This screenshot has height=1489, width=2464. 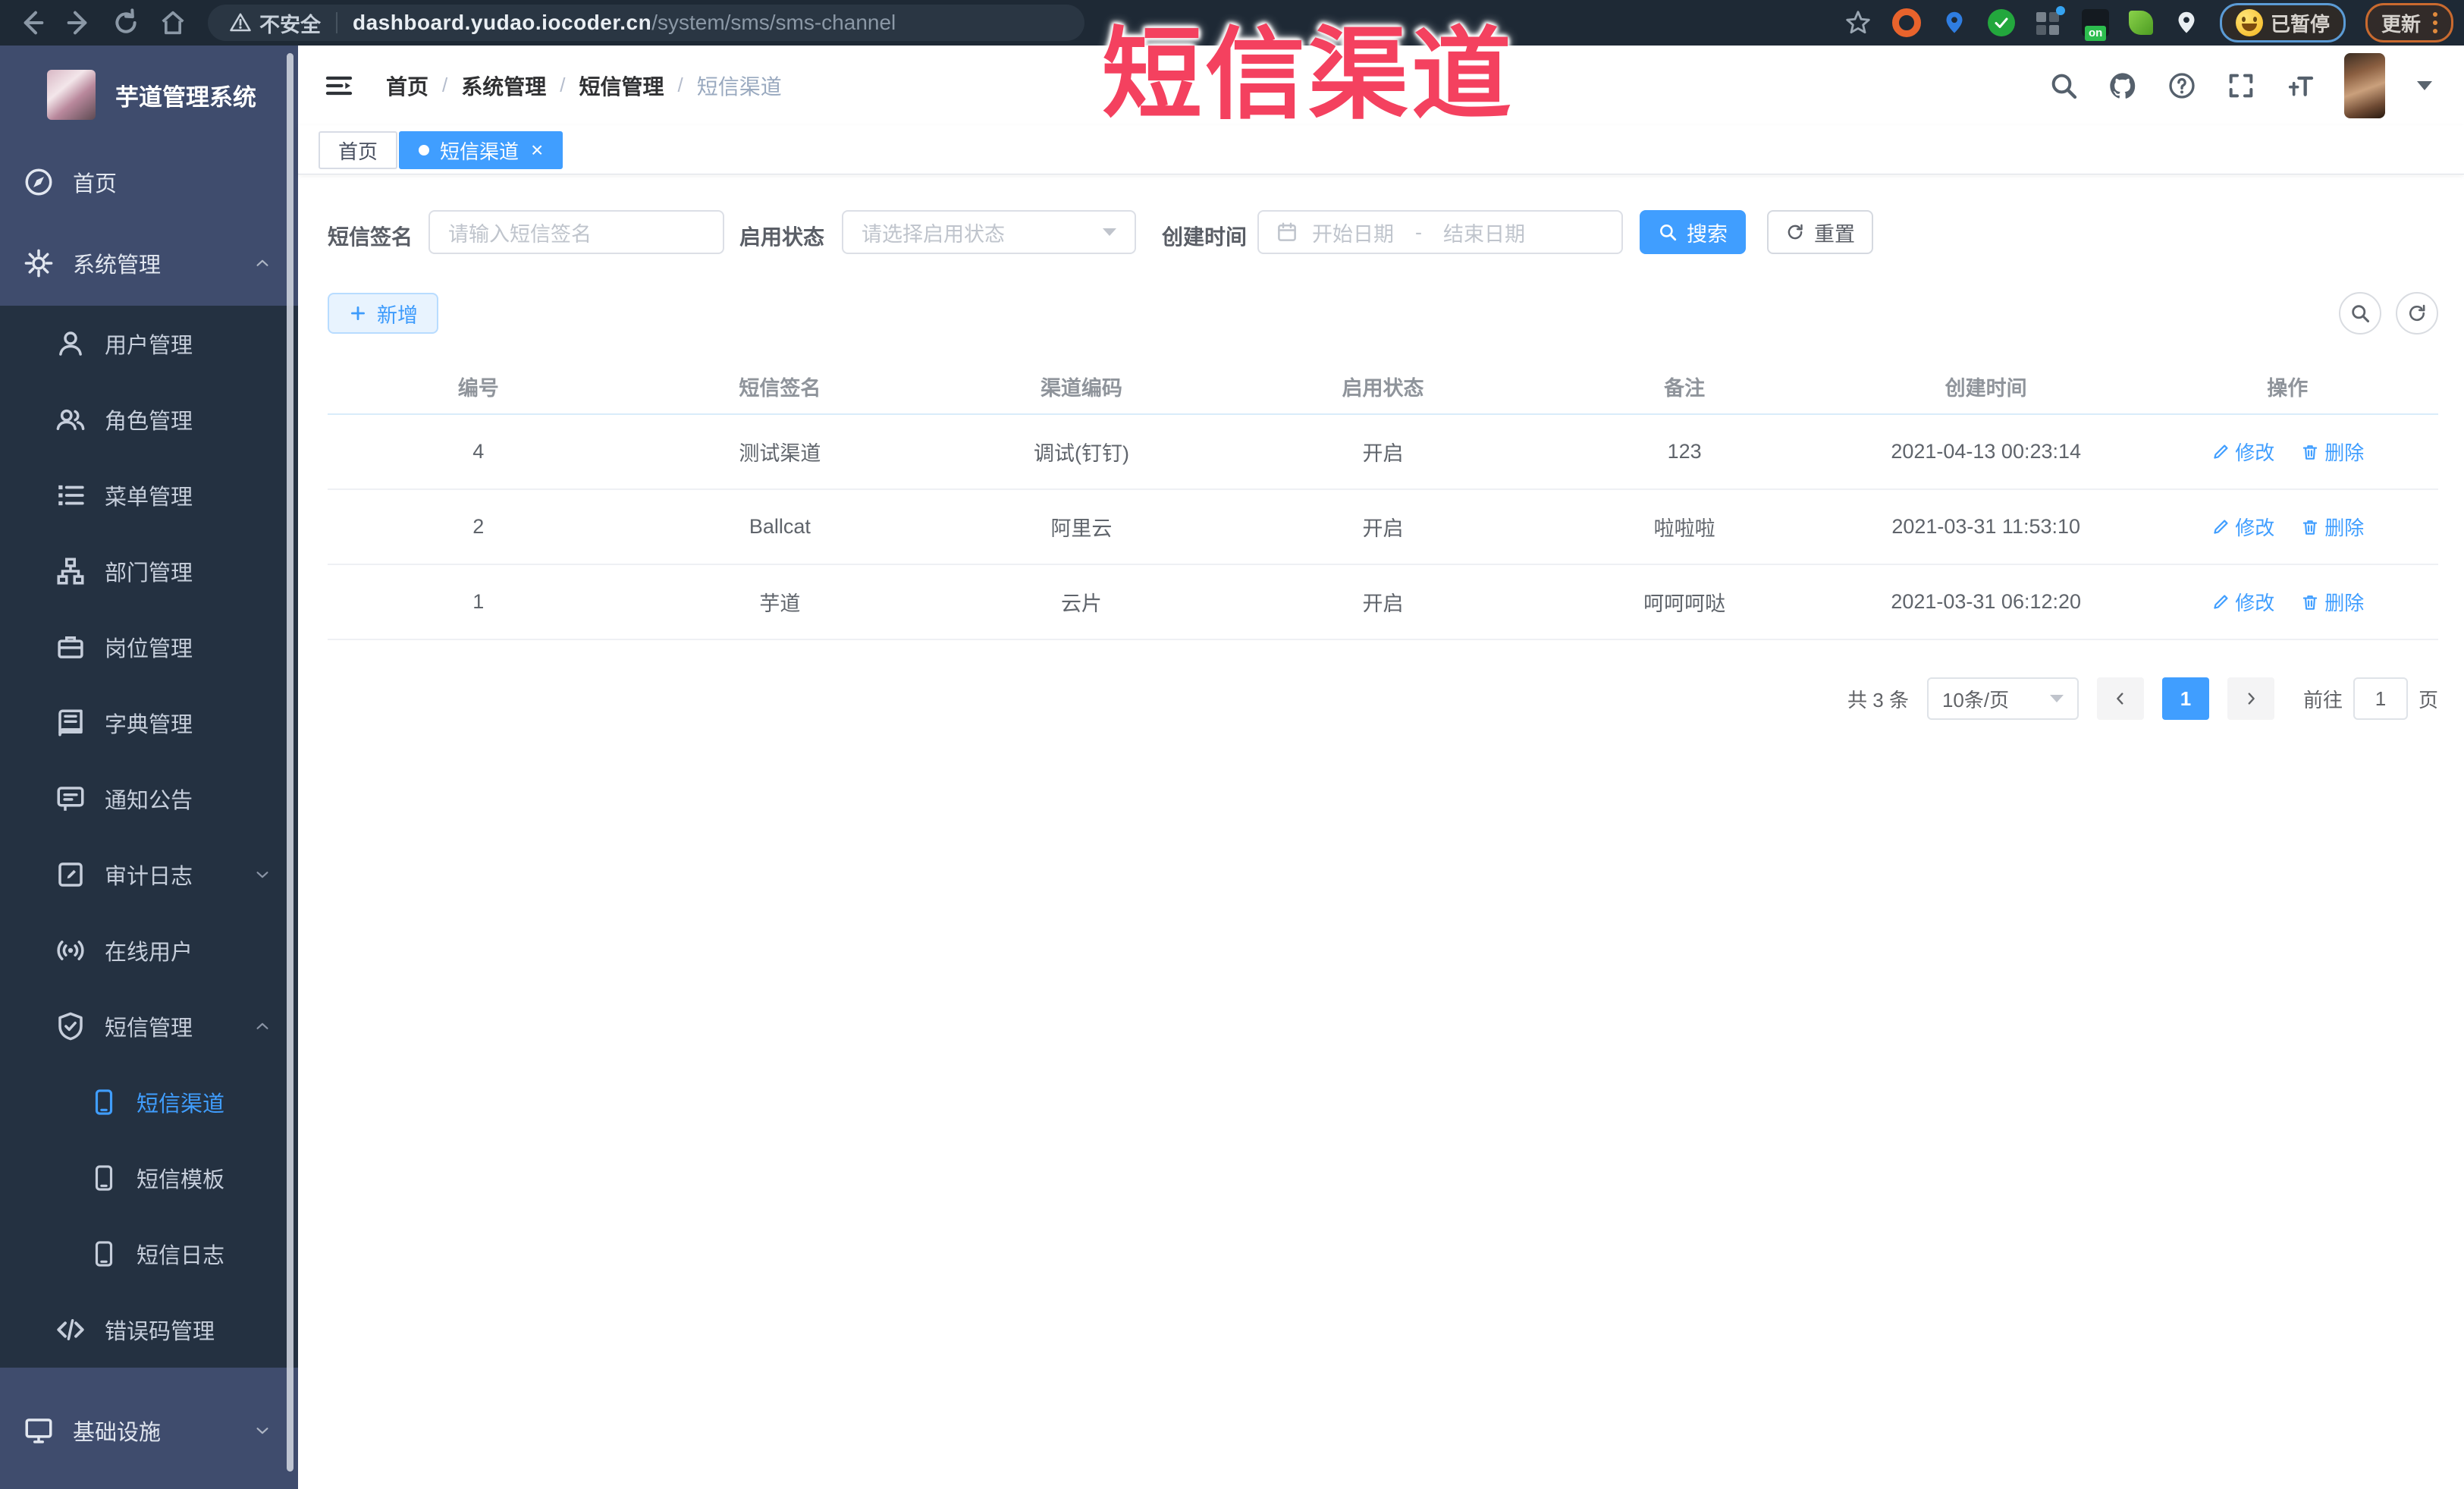 I want to click on sidebar-item-sms-template: 短信模板, so click(x=149, y=1178).